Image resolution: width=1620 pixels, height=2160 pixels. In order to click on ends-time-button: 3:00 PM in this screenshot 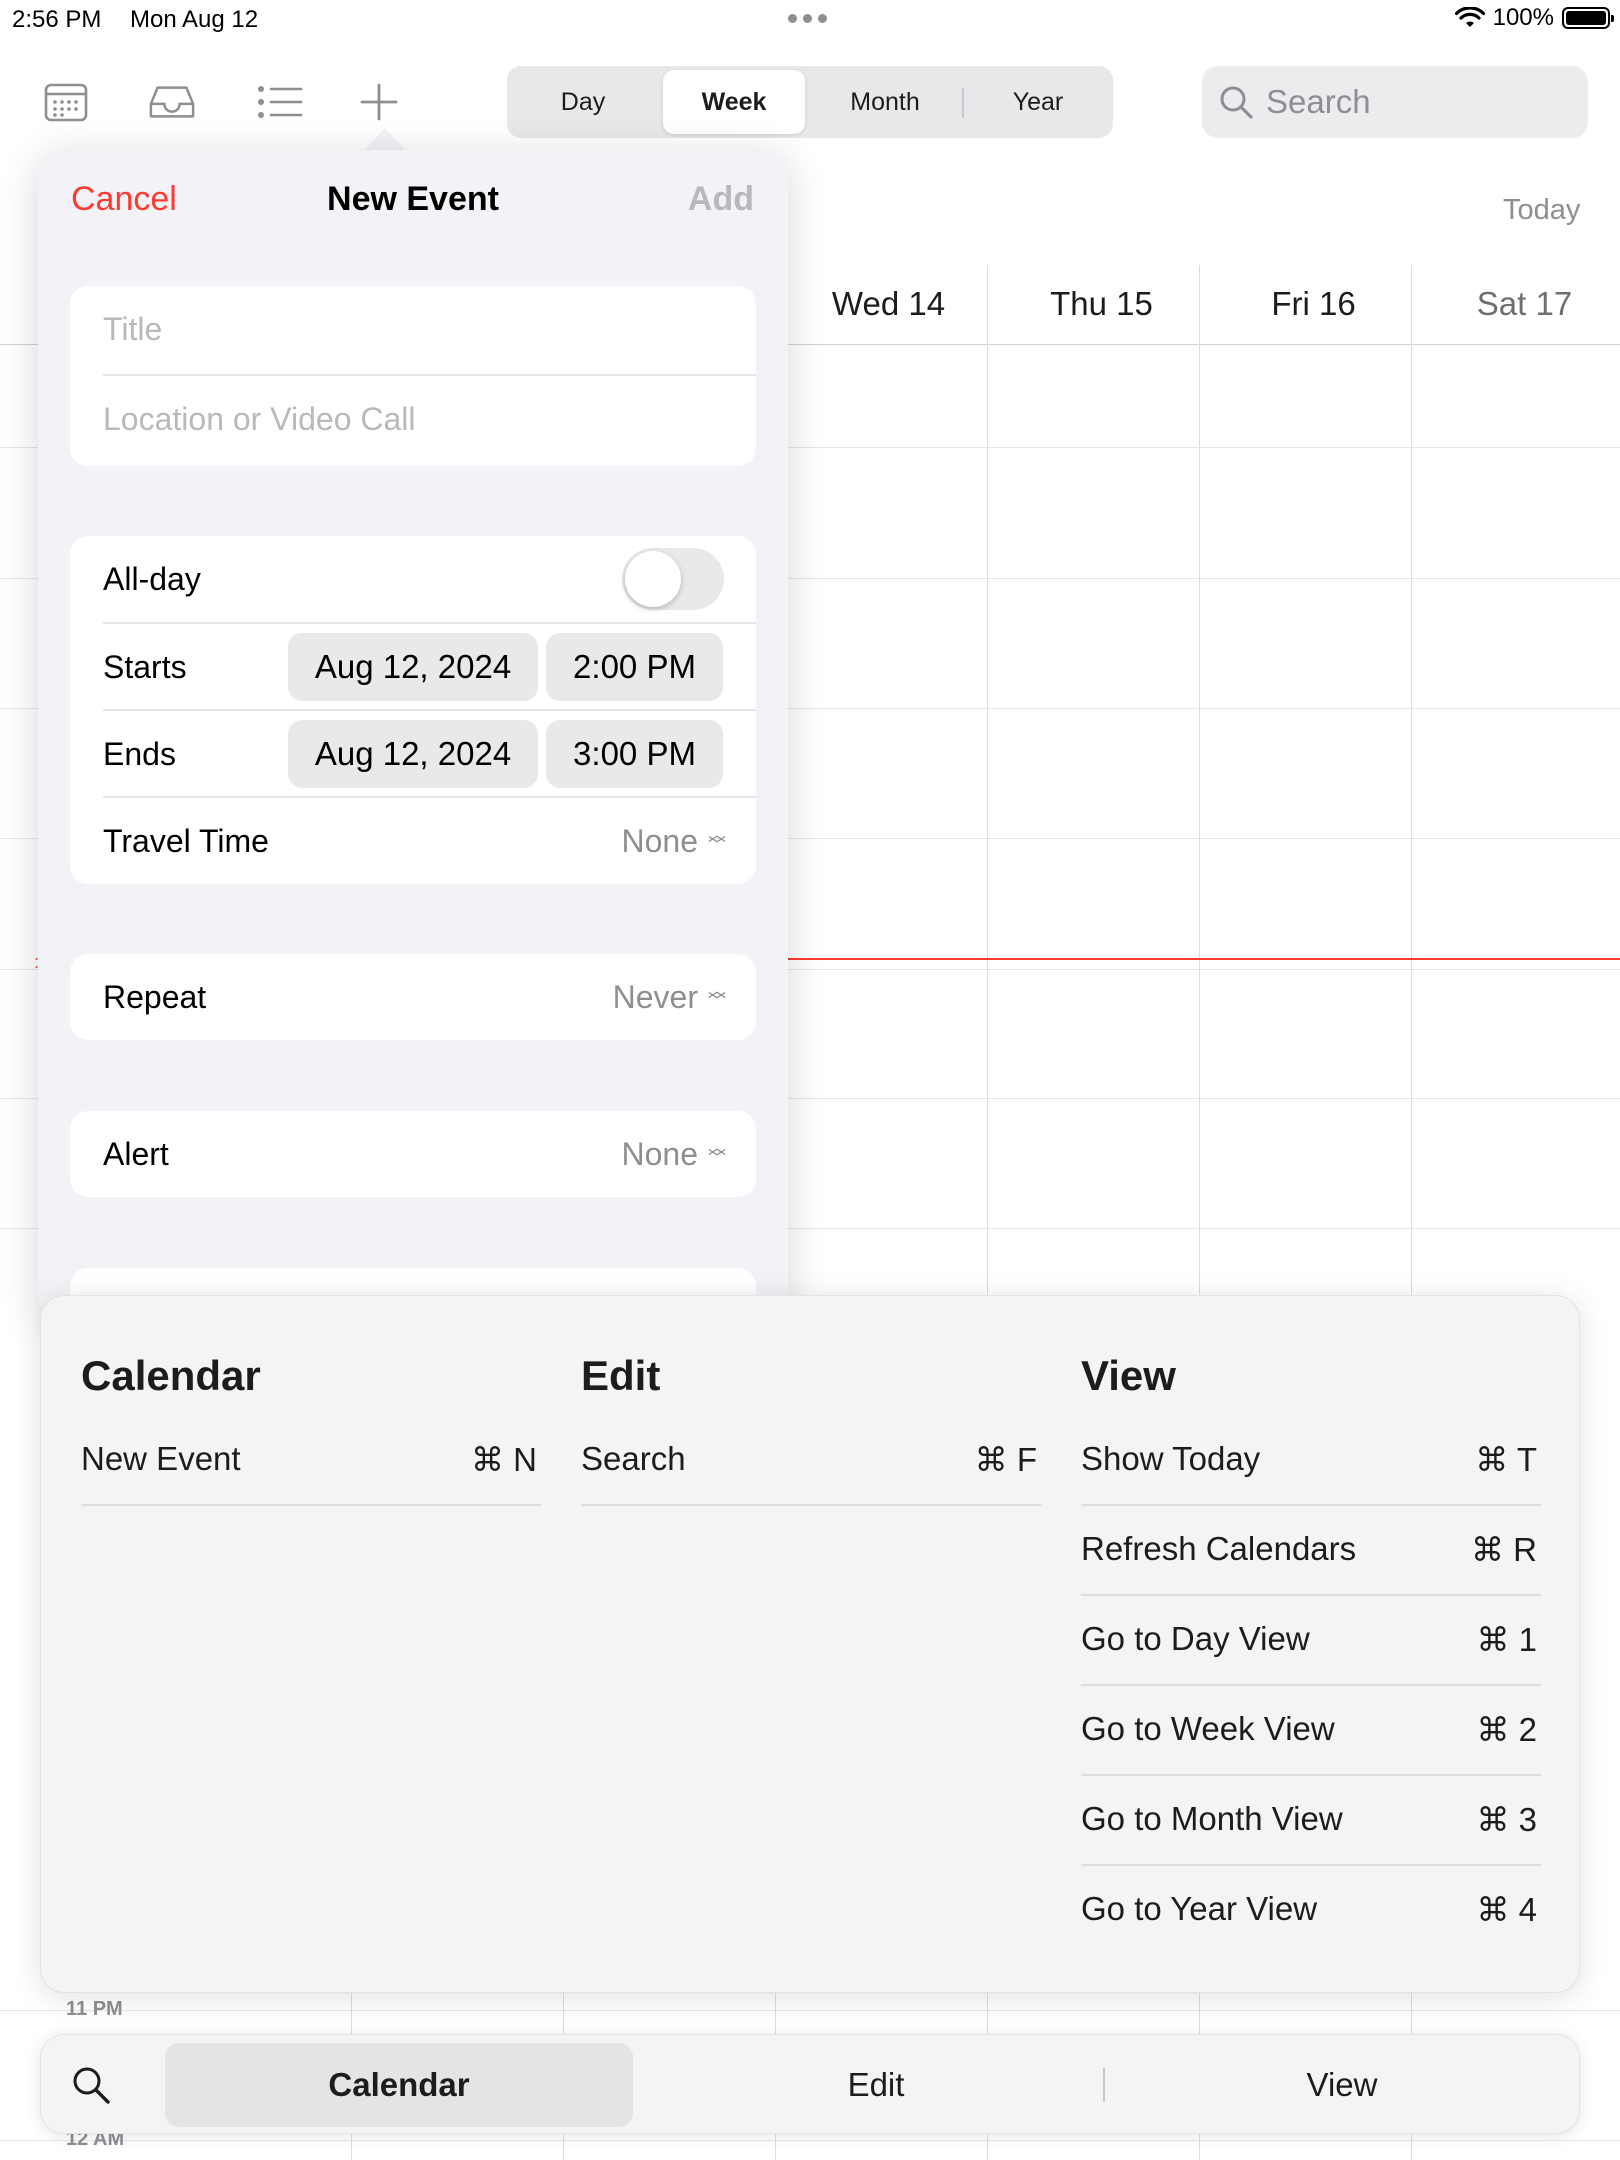, I will do `click(634, 754)`.